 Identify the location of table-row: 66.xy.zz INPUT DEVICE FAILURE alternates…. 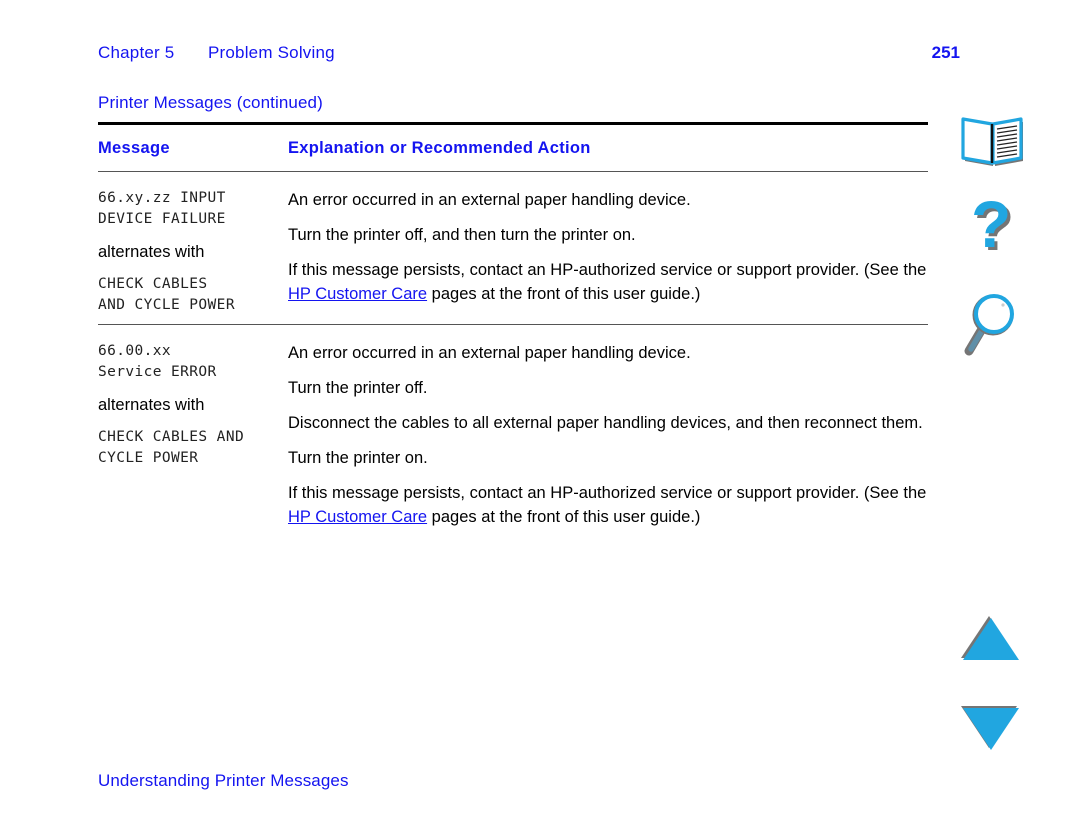
(513, 248).